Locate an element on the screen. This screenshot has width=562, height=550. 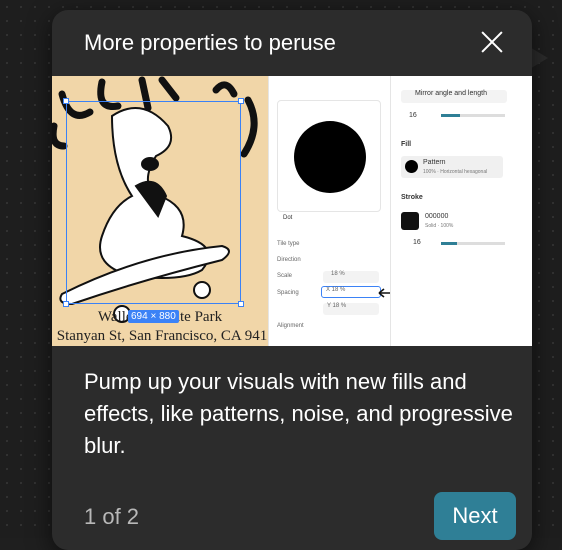
pattern-name: Dot is located at coordinates (288, 218).